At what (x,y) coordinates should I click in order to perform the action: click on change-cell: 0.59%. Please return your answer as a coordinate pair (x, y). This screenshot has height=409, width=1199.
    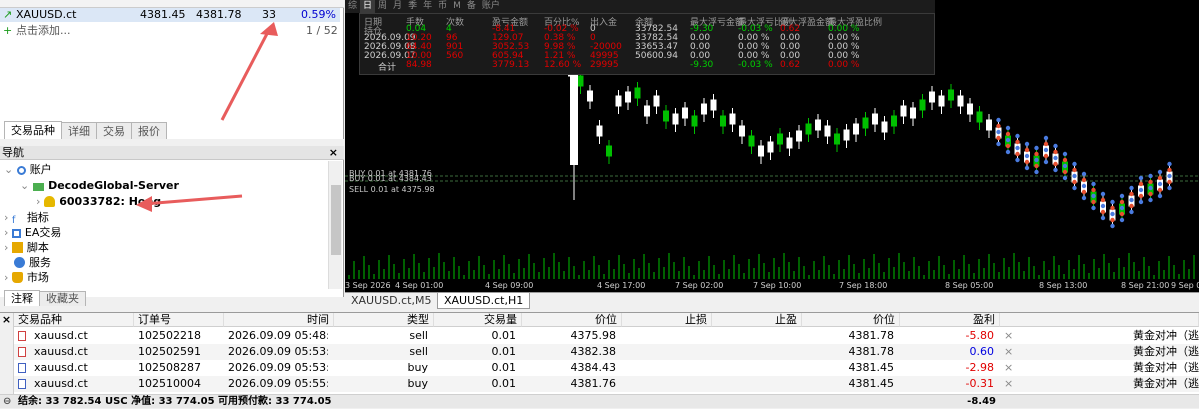
    Looking at the image, I should click on (318, 14).